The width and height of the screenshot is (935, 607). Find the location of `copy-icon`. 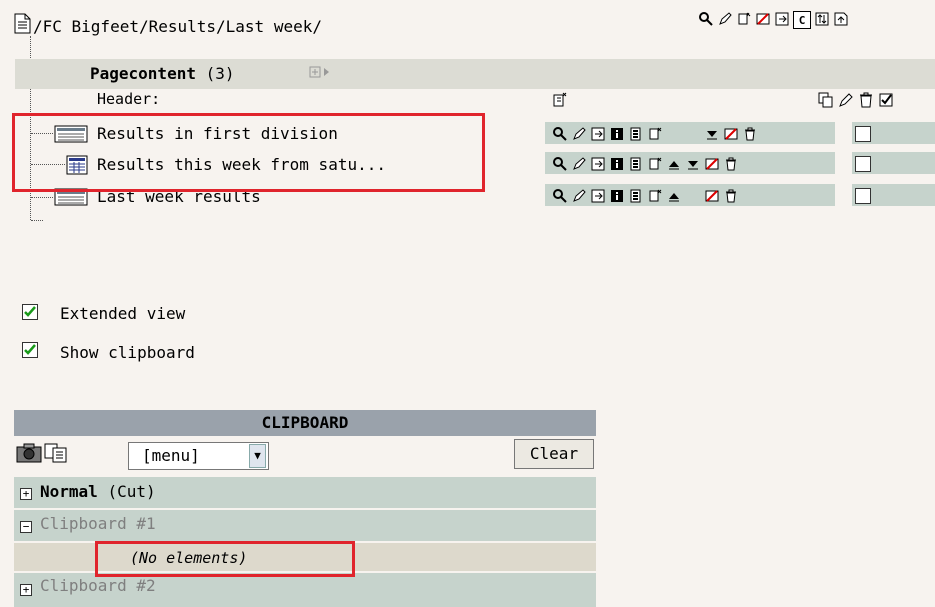

copy-icon is located at coordinates (826, 100).